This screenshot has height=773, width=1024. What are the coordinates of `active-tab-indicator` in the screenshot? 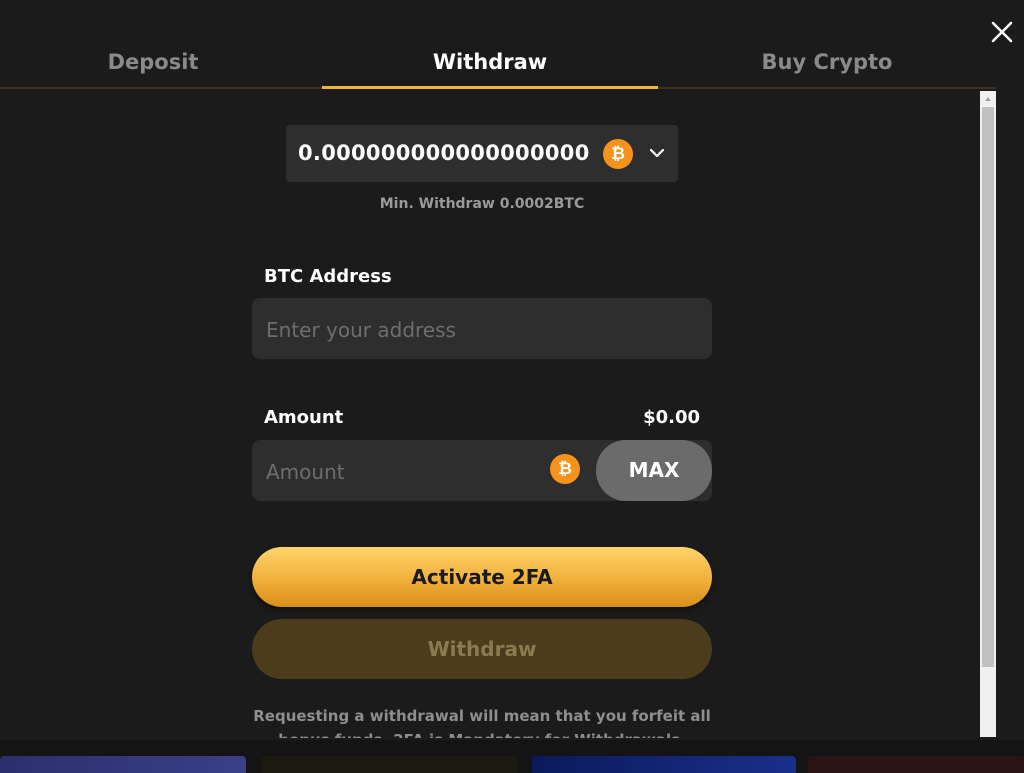 It's located at (490, 87).